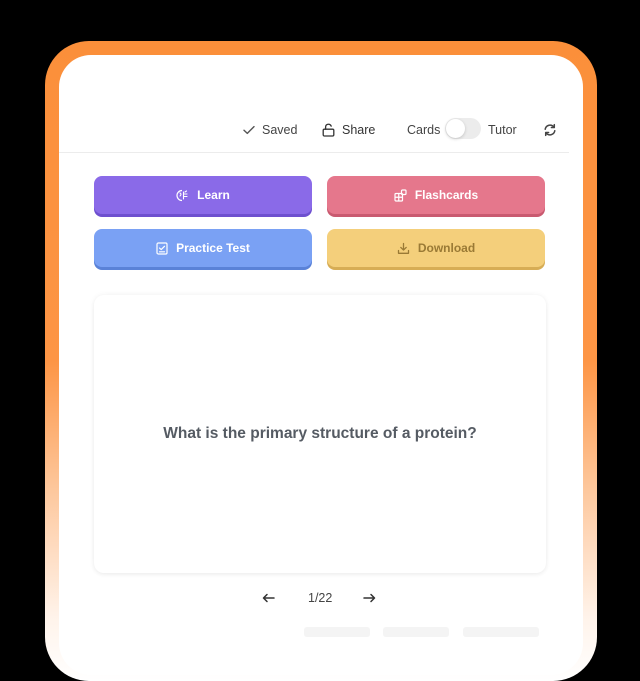 The width and height of the screenshot is (640, 681). What do you see at coordinates (424, 130) in the screenshot?
I see `mode-cards-label: Cards` at bounding box center [424, 130].